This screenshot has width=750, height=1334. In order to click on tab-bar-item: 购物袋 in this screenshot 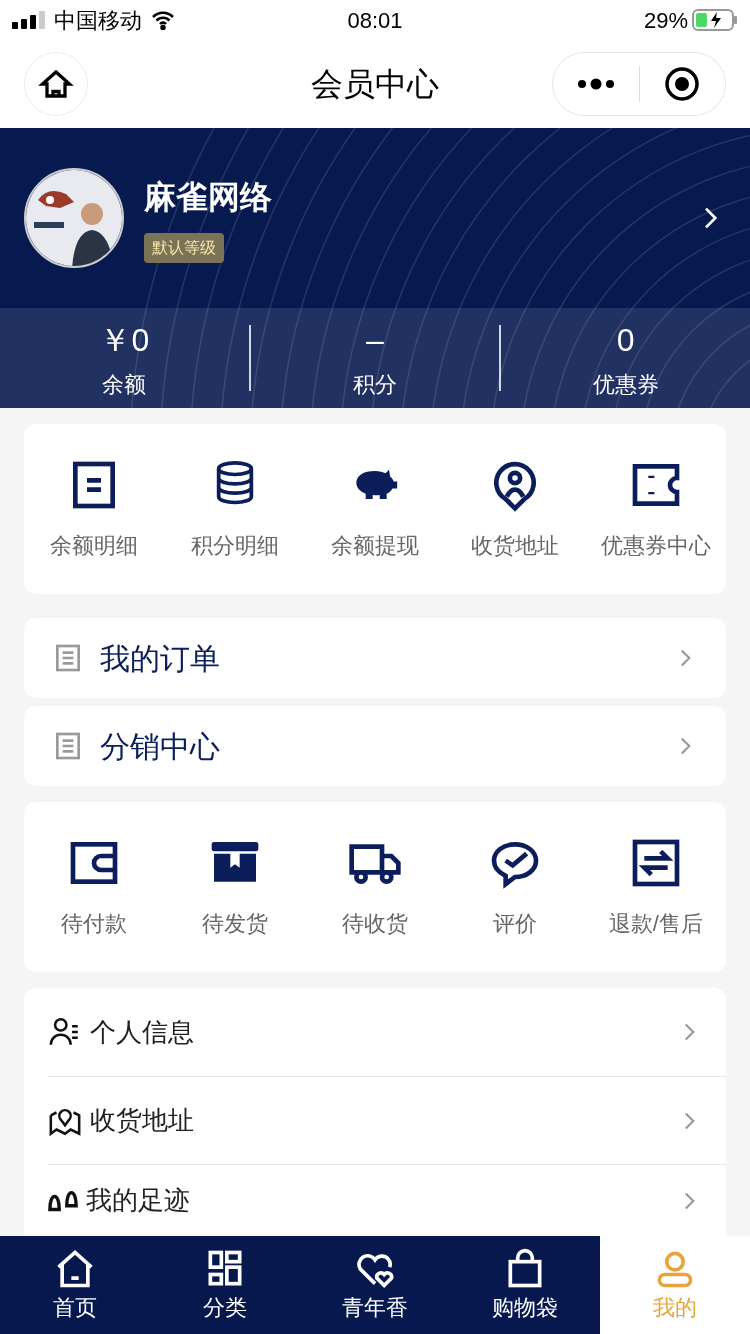, I will do `click(525, 1285)`.